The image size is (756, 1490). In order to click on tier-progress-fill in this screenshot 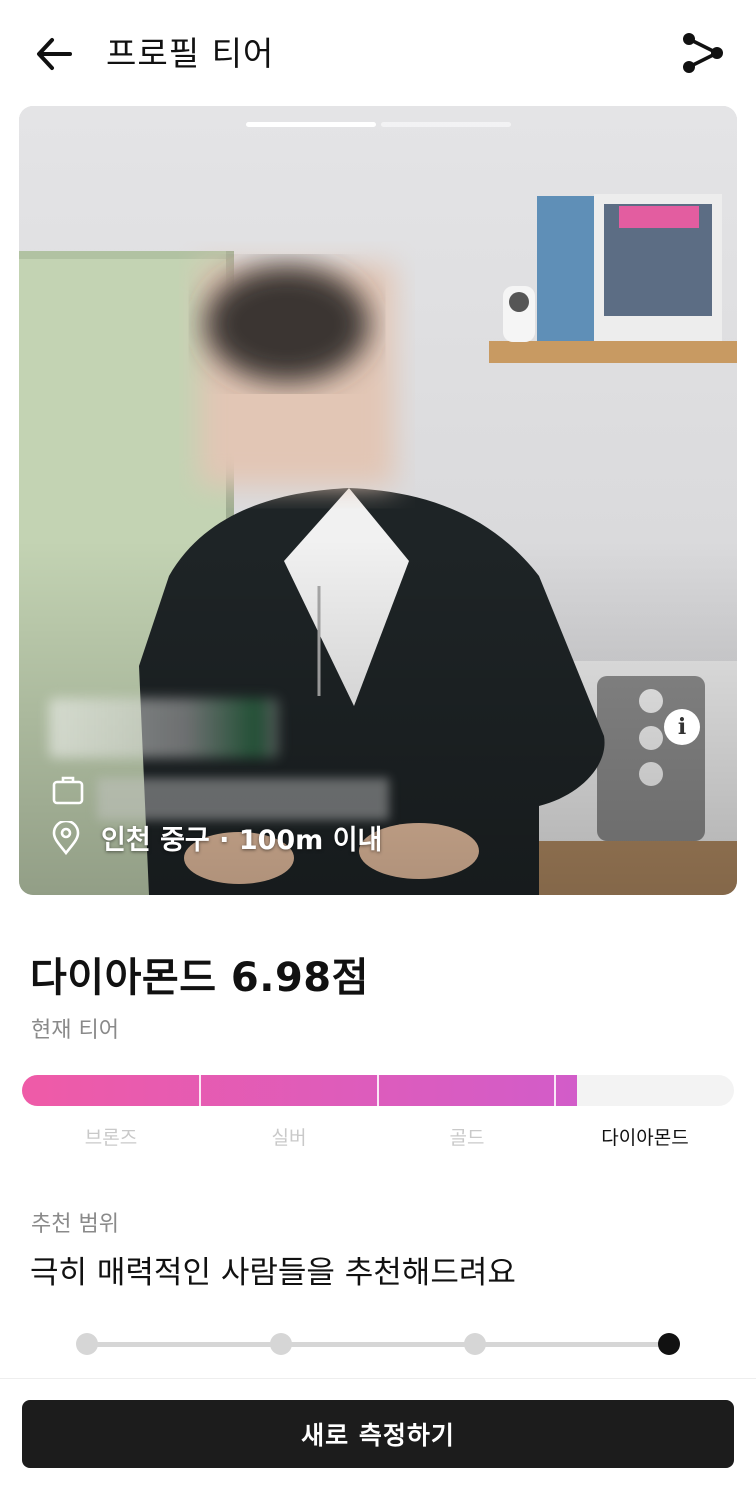, I will do `click(300, 1090)`.